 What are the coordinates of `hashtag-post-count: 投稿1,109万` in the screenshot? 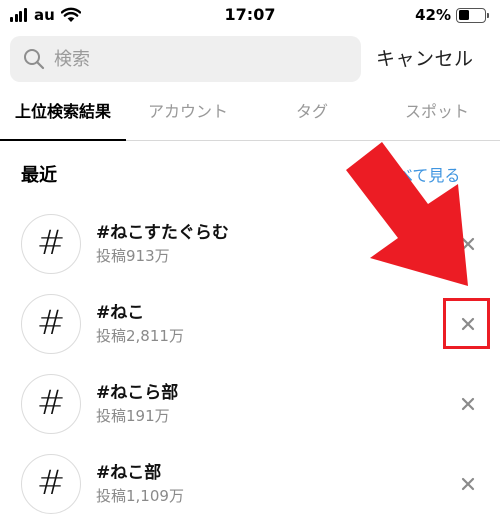 It's located at (140, 496).